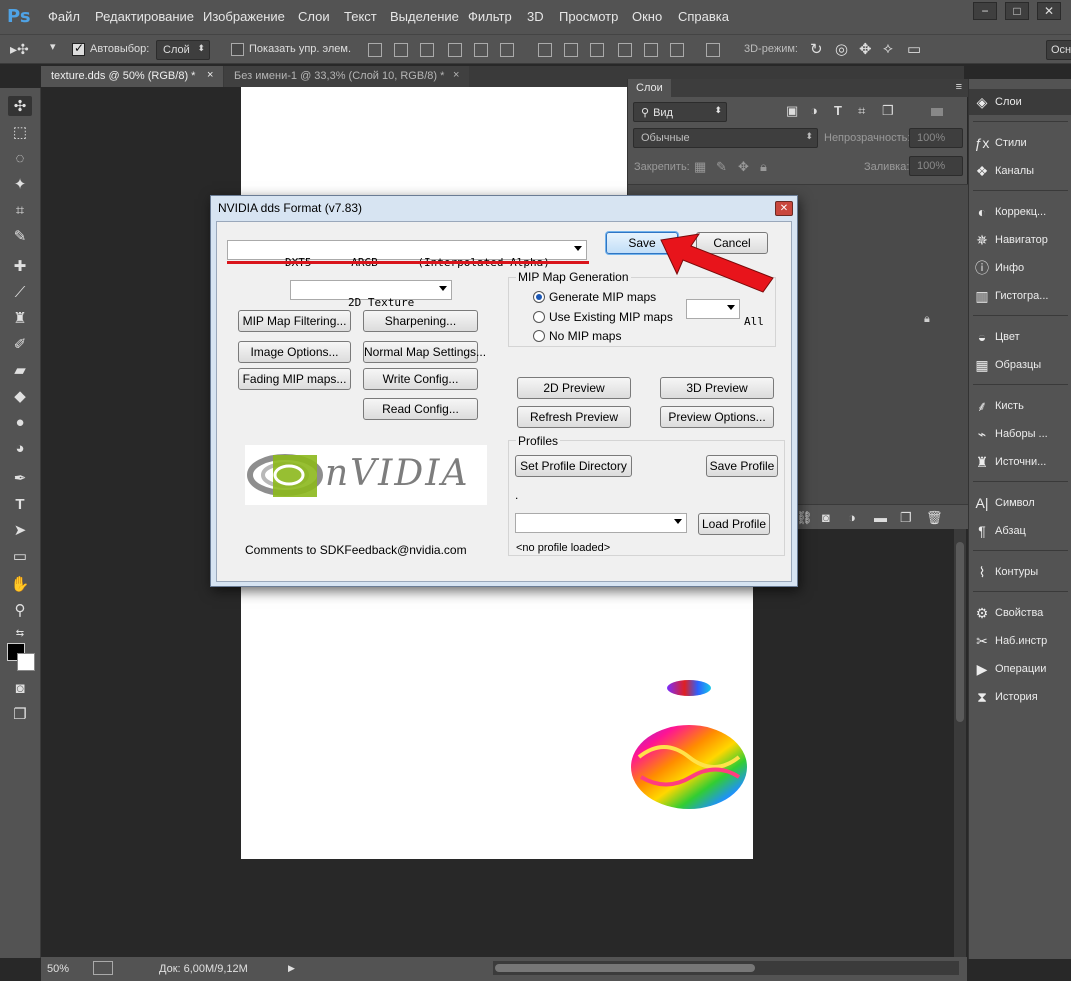 Image resolution: width=1071 pixels, height=981 pixels. Describe the element at coordinates (360, 16) in the screenshot. I see `menu-type: Текст` at that location.